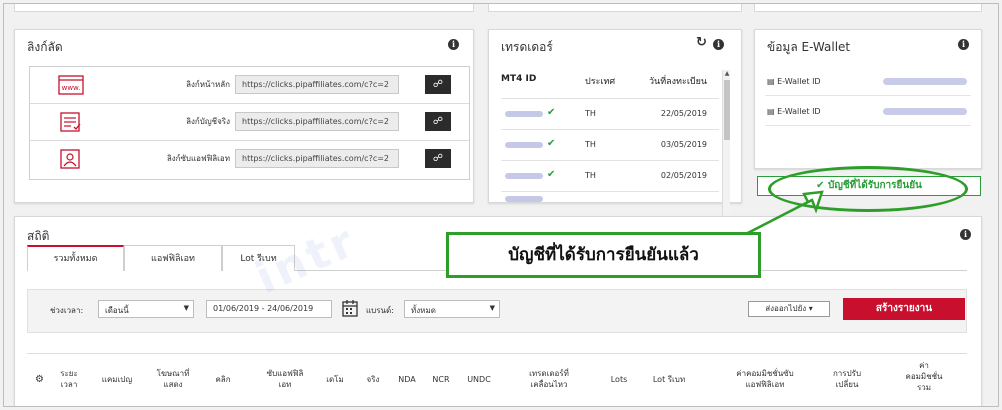 The width and height of the screenshot is (1002, 410). What do you see at coordinates (603, 255) in the screenshot?
I see `annotation-callout: บัญชีที่ได้รับการยืนยันแล้ว` at bounding box center [603, 255].